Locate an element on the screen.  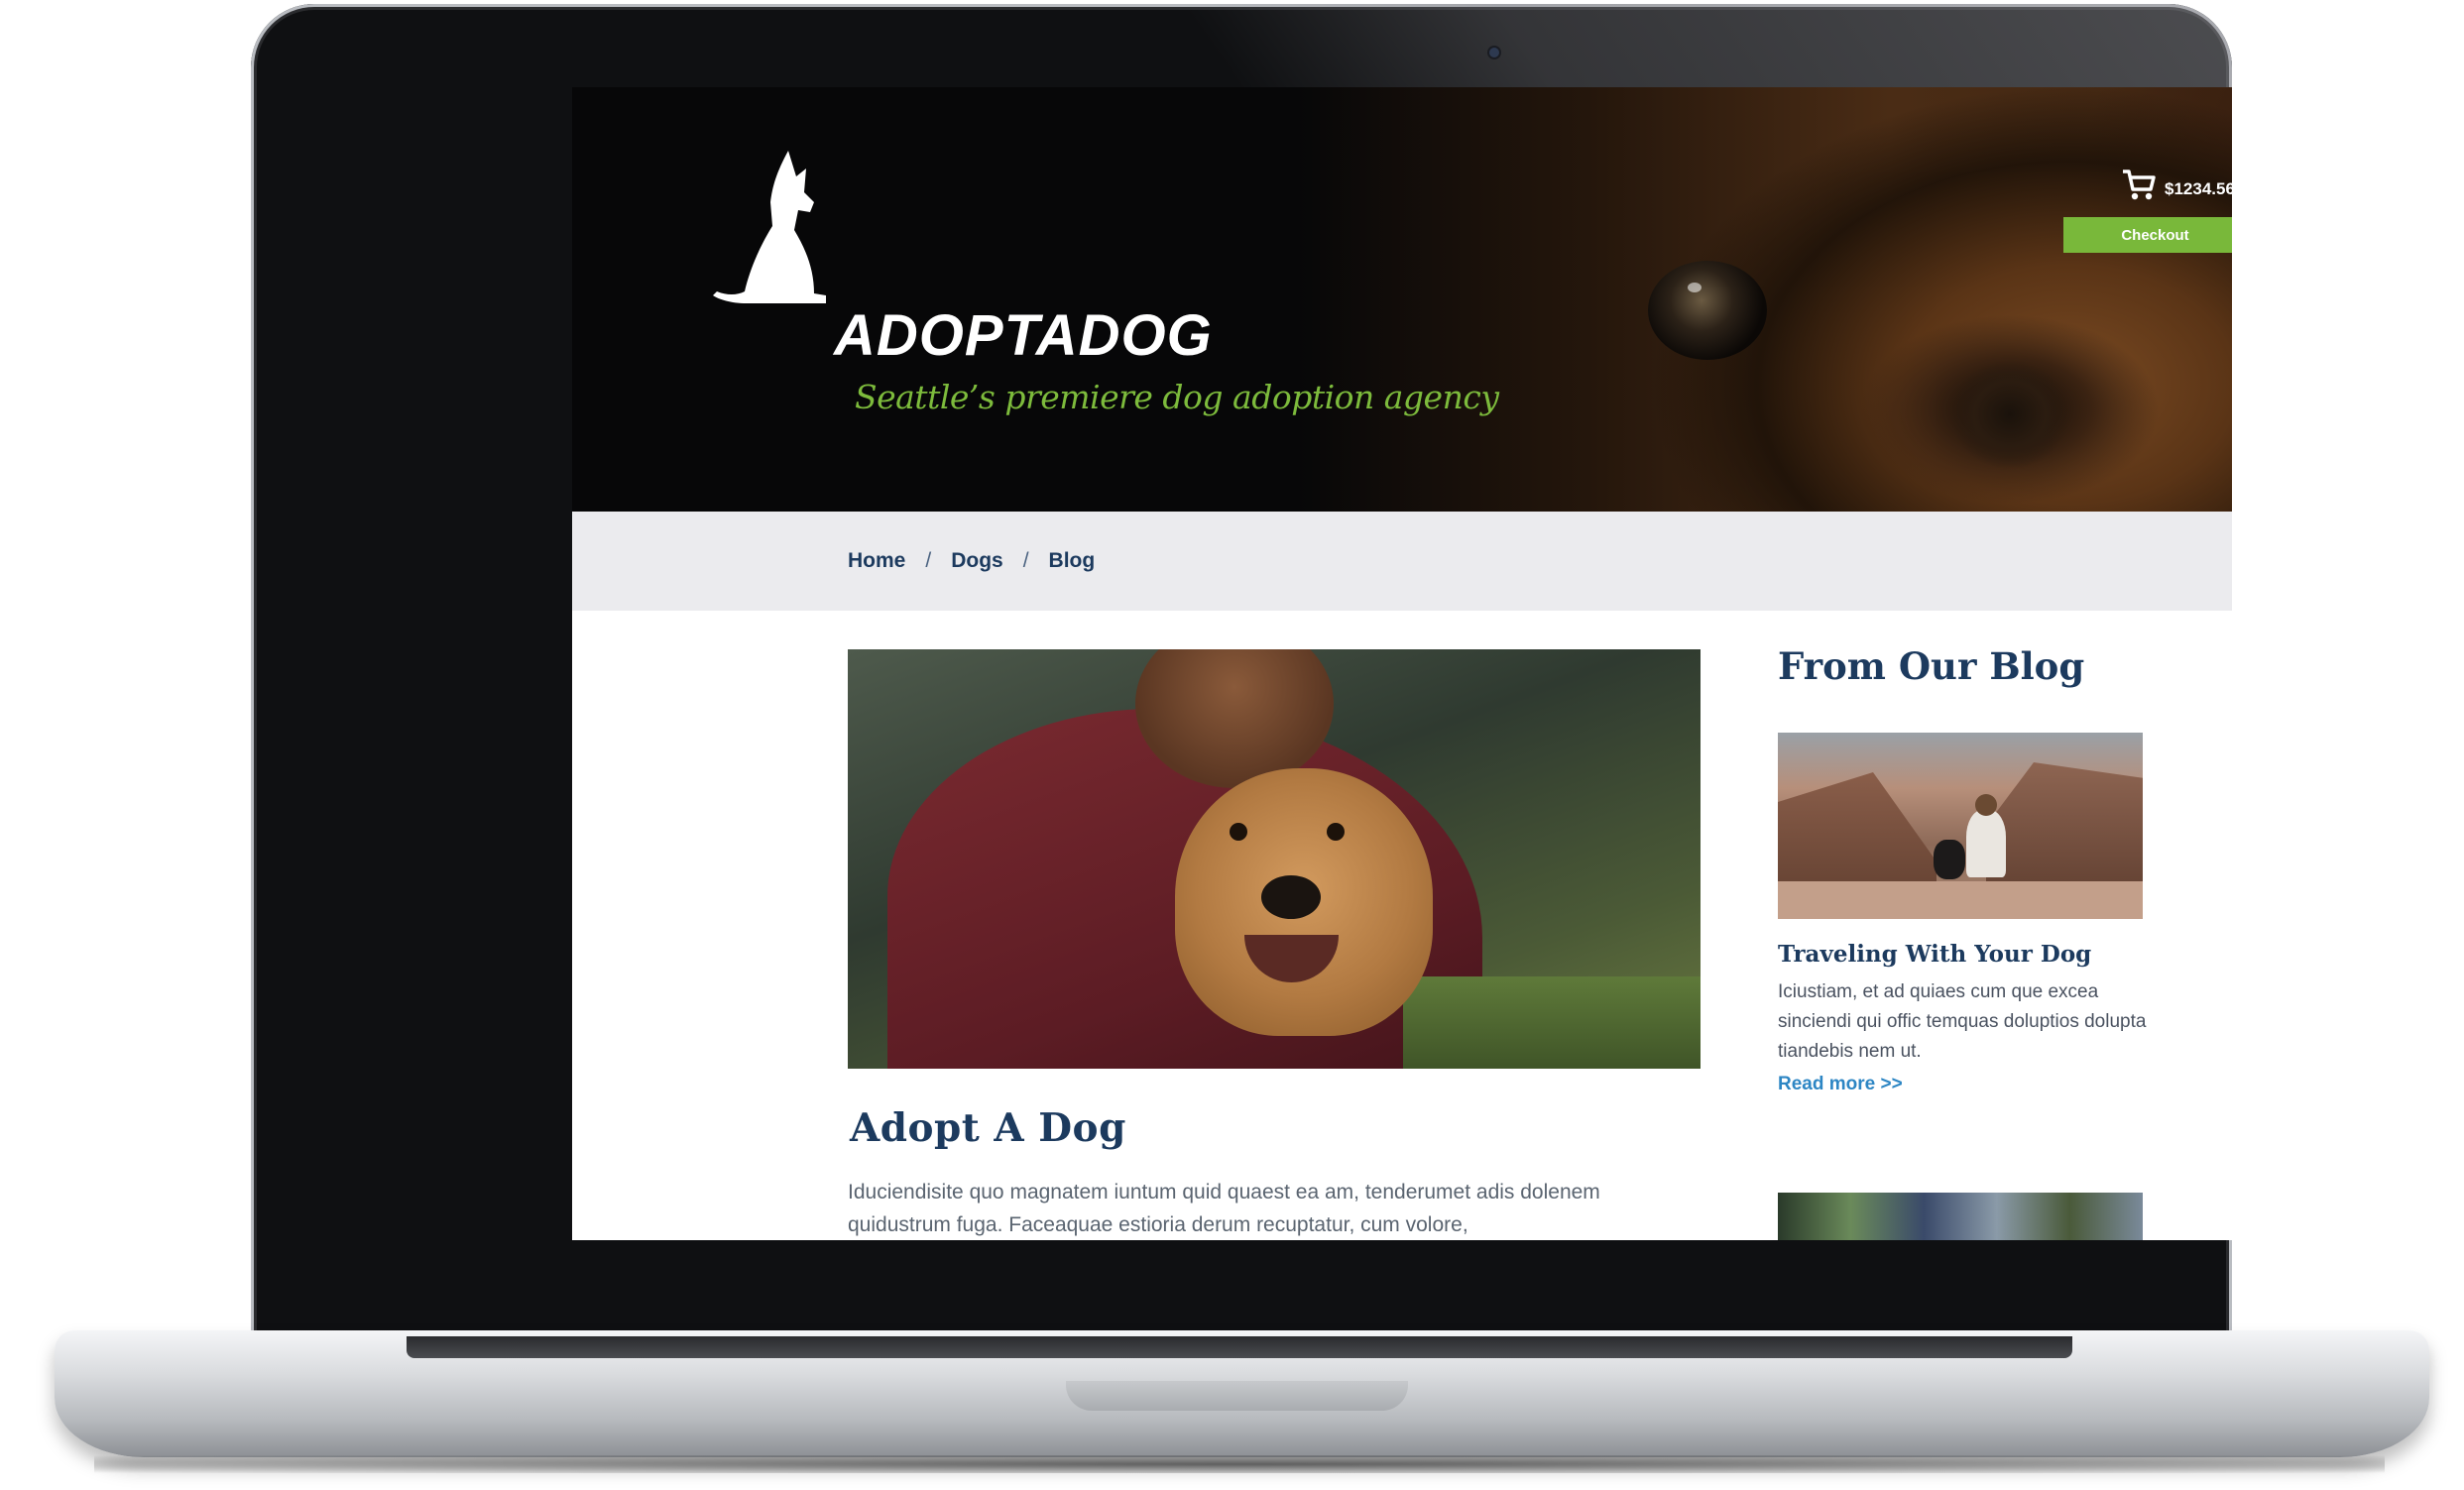
laptop-lid-notch is located at coordinates (1237, 1396).